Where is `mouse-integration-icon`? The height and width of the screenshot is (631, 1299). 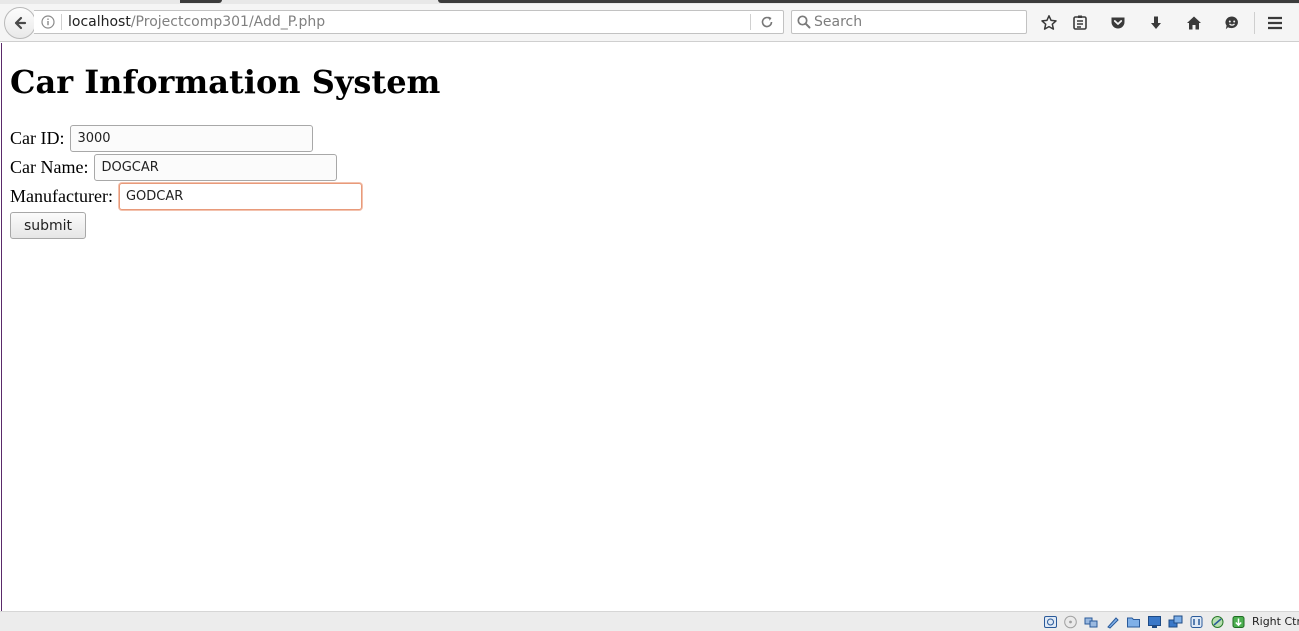 mouse-integration-icon is located at coordinates (1238, 622).